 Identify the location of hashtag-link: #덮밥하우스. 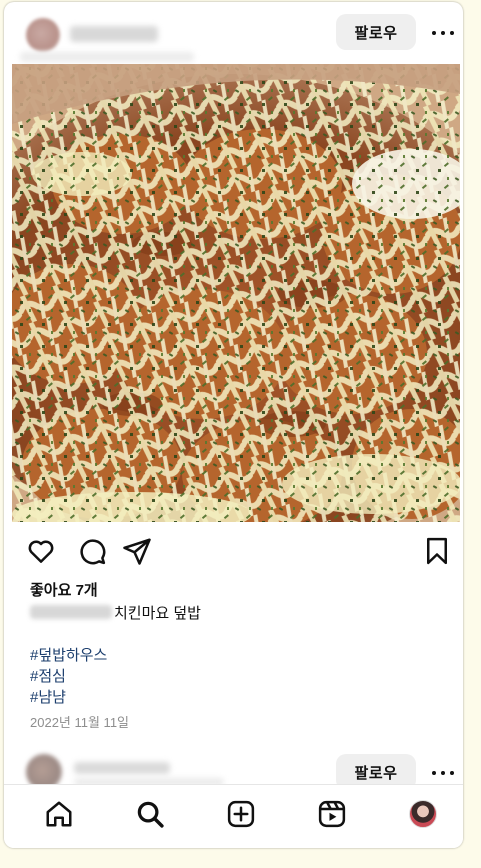
(68, 654).